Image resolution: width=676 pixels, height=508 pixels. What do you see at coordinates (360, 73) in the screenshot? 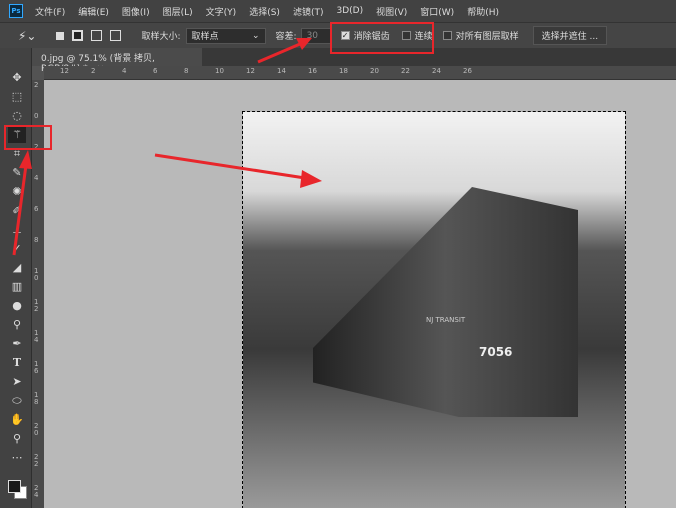
I see `horizontal-ruler: 12 2 4 6 8 10 12 14 16 18 20 22 24 26` at bounding box center [360, 73].